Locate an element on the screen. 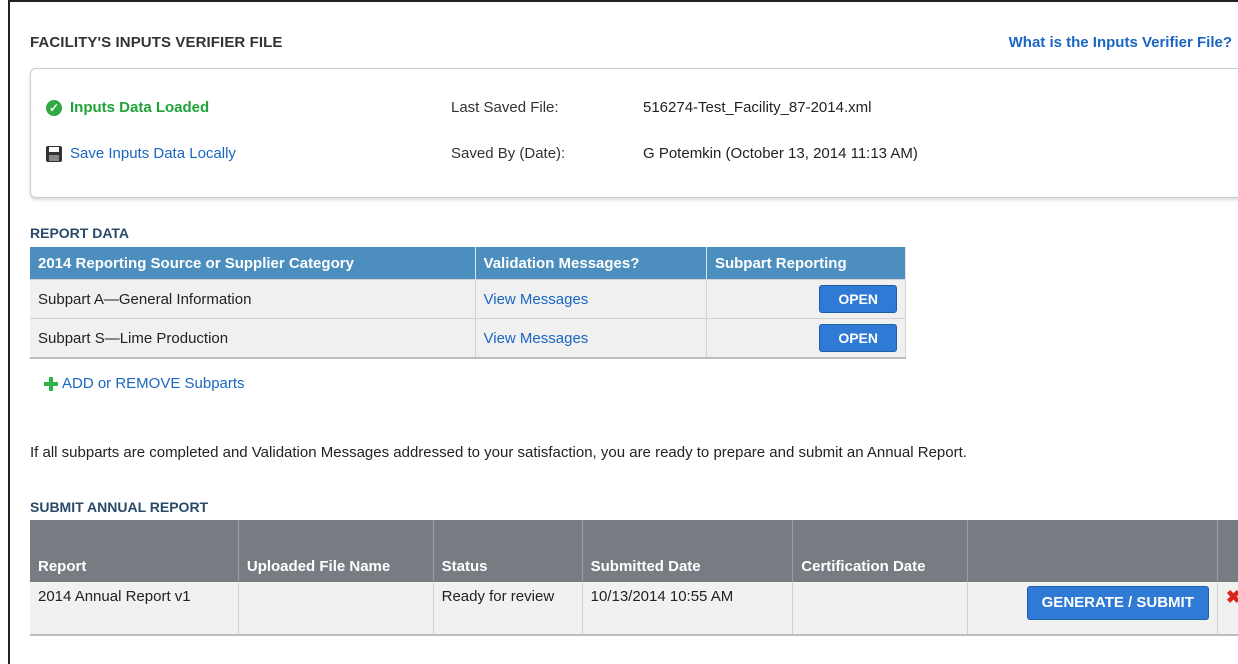  column-header: Uploaded File Name is located at coordinates (336, 551).